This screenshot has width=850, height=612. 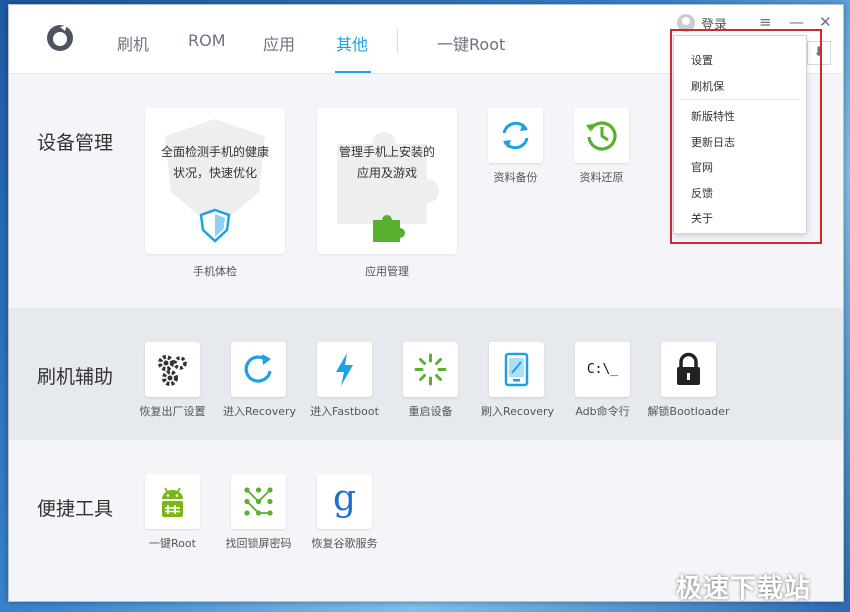 What do you see at coordinates (258, 543) in the screenshot?
I see `recover-lock-password-caption: 找回锁屏密码` at bounding box center [258, 543].